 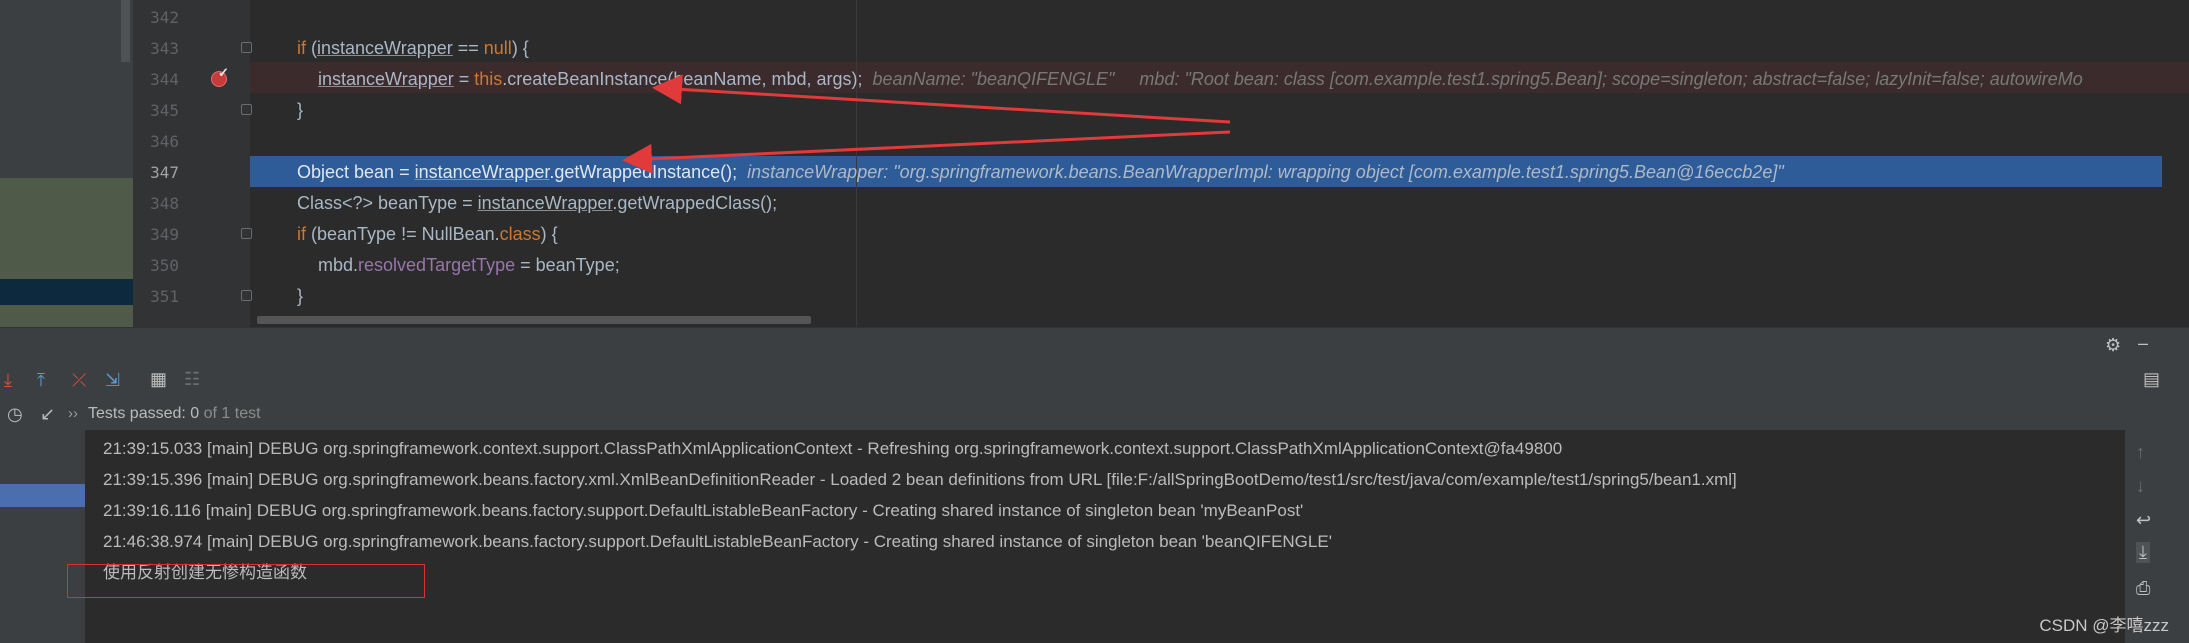 What do you see at coordinates (2104, 625) in the screenshot?
I see `watermark: CSDN @李嘻zzz` at bounding box center [2104, 625].